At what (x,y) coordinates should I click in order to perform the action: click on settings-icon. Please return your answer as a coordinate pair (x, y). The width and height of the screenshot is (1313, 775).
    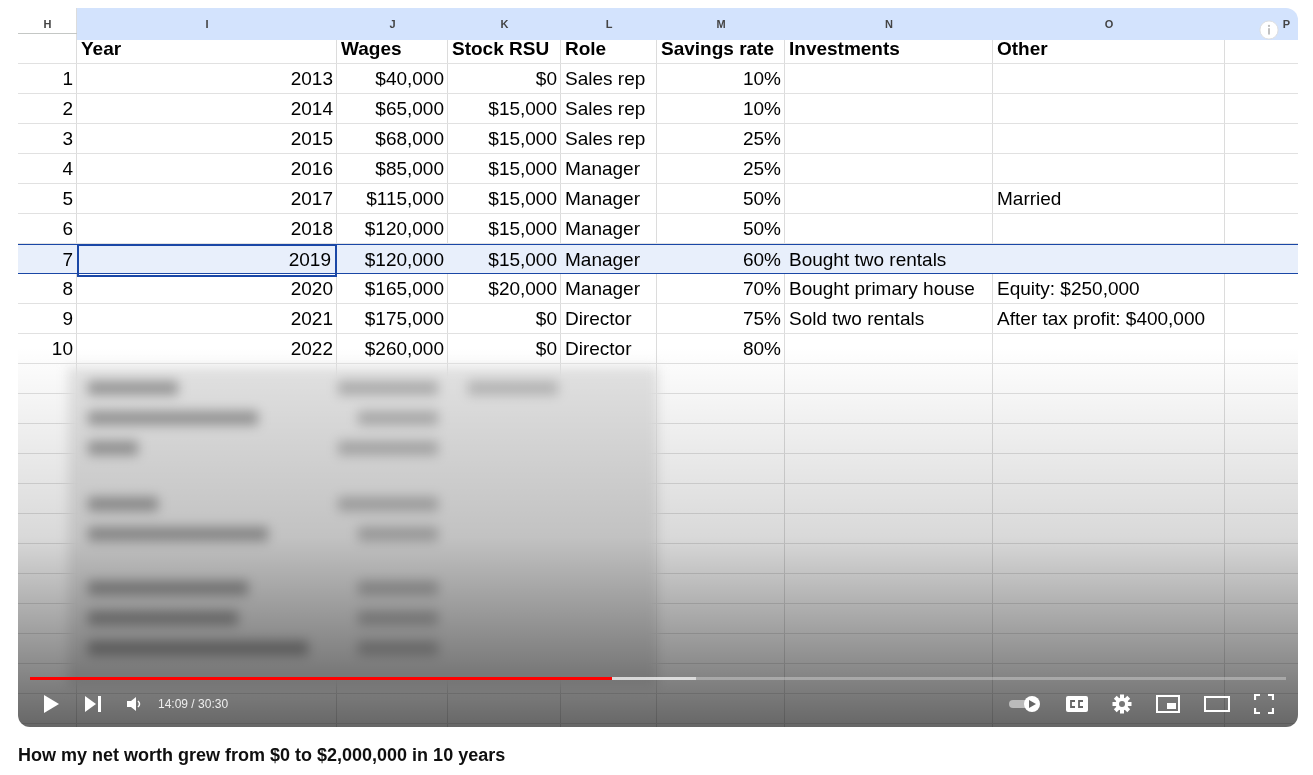
    Looking at the image, I should click on (1122, 704).